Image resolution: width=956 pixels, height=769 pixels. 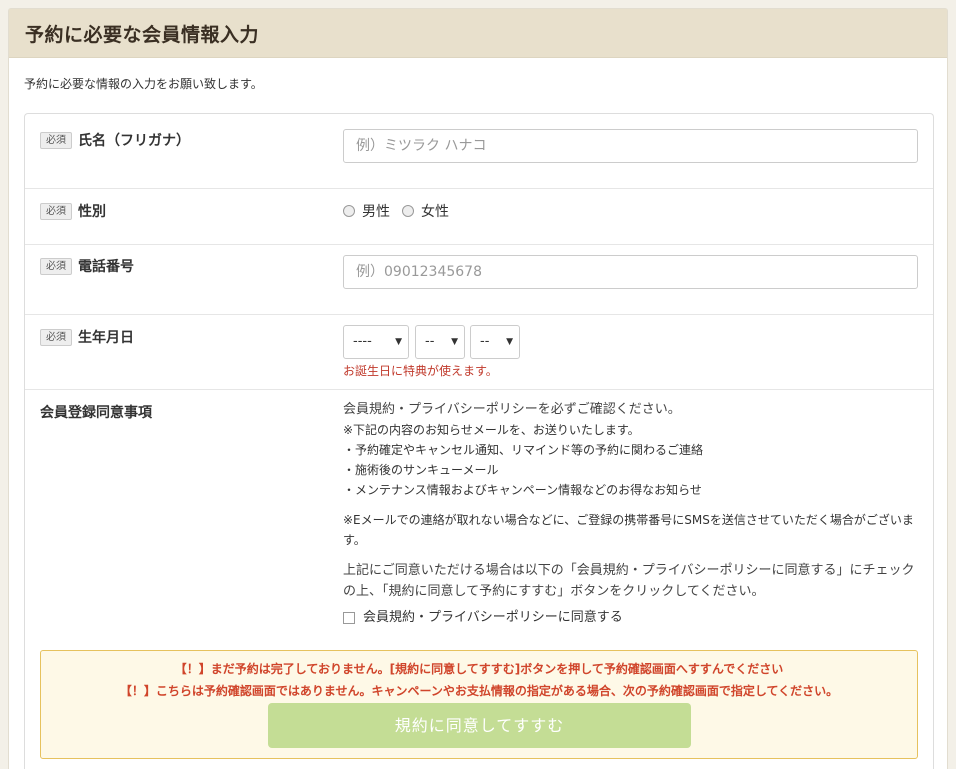 I want to click on row-gender: 必須 性別 男性 女性, so click(x=479, y=217).